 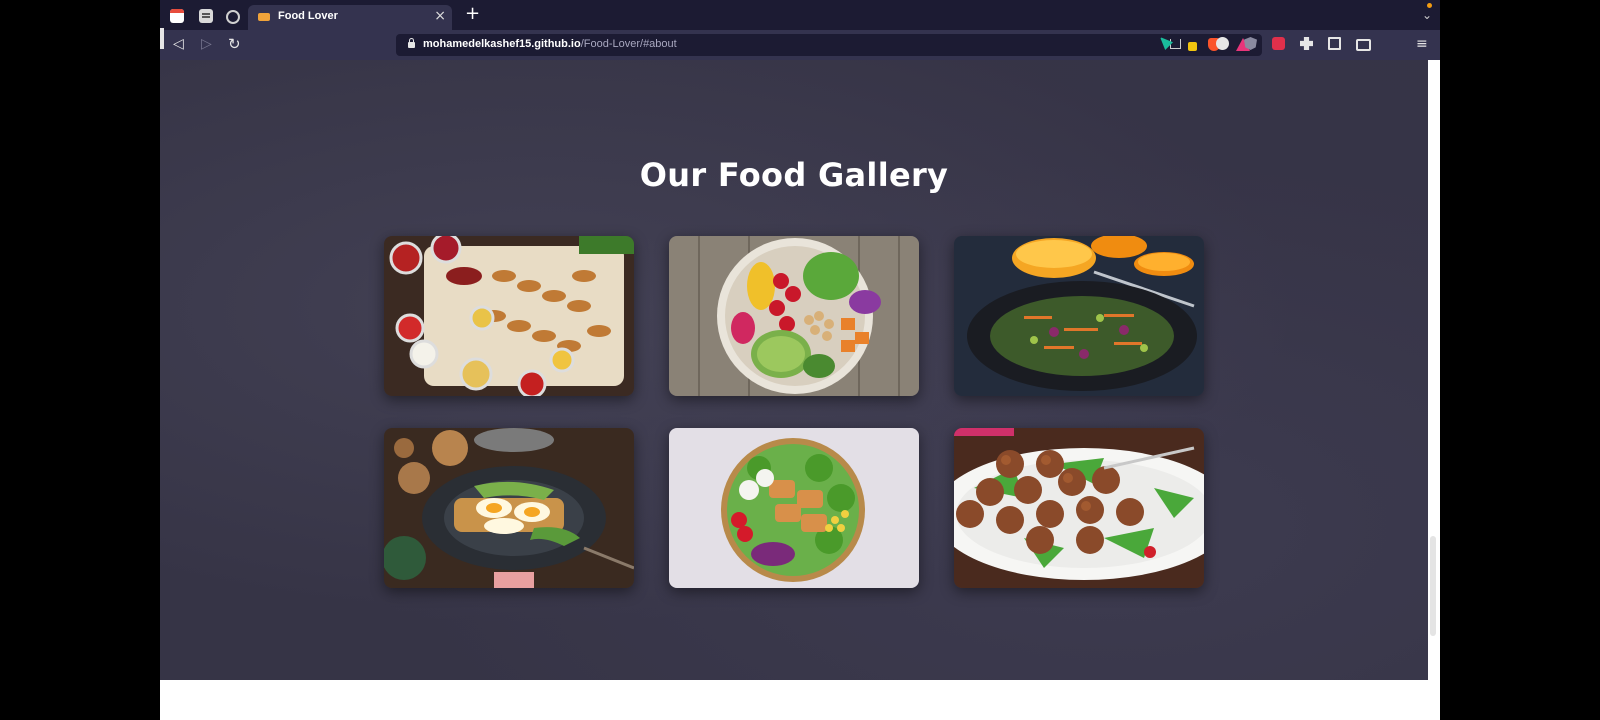 I want to click on tab-food-lover: Food Lover ×, so click(x=350, y=17).